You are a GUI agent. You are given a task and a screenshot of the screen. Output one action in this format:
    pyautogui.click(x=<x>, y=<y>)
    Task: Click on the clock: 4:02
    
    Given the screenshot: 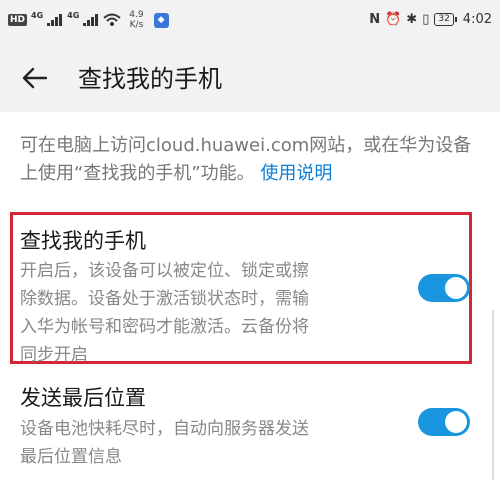 What is the action you would take?
    pyautogui.click(x=477, y=19)
    